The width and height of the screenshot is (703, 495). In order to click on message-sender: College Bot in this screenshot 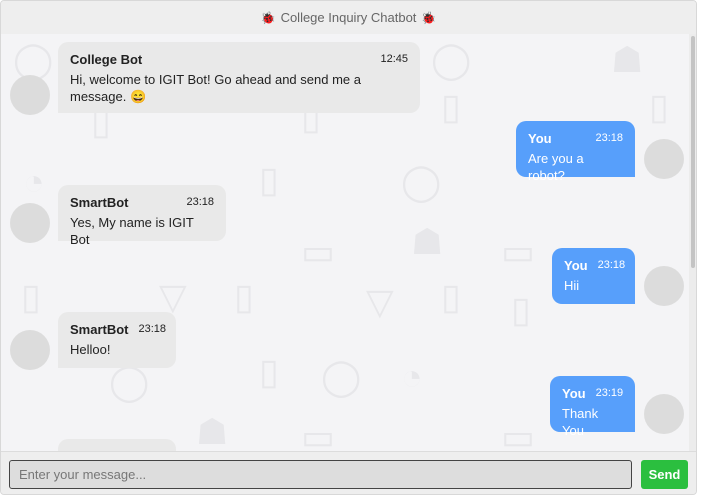, I will do `click(106, 59)`.